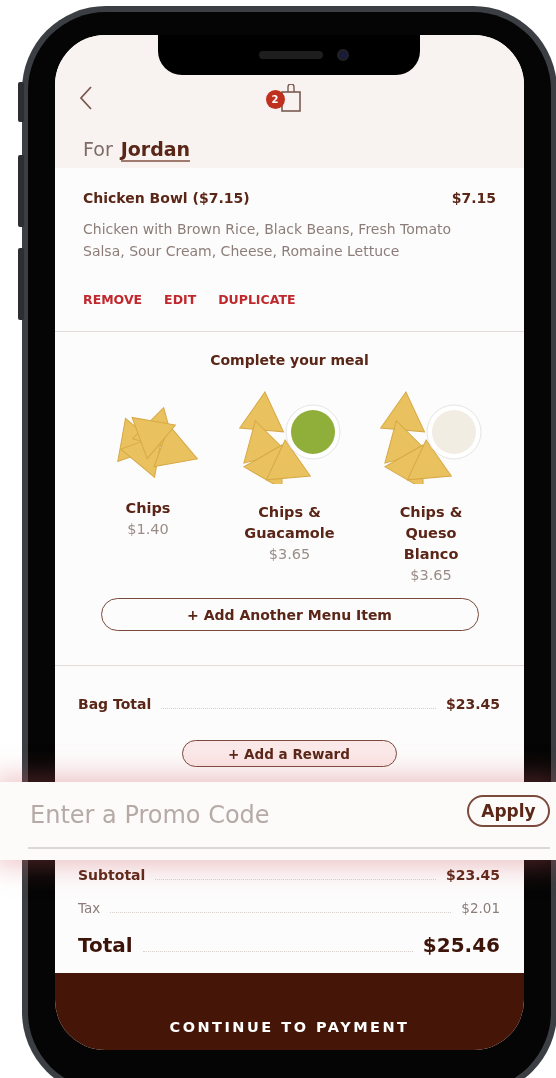 Image resolution: width=556 pixels, height=1078 pixels. I want to click on product-name: Chips, so click(148, 509).